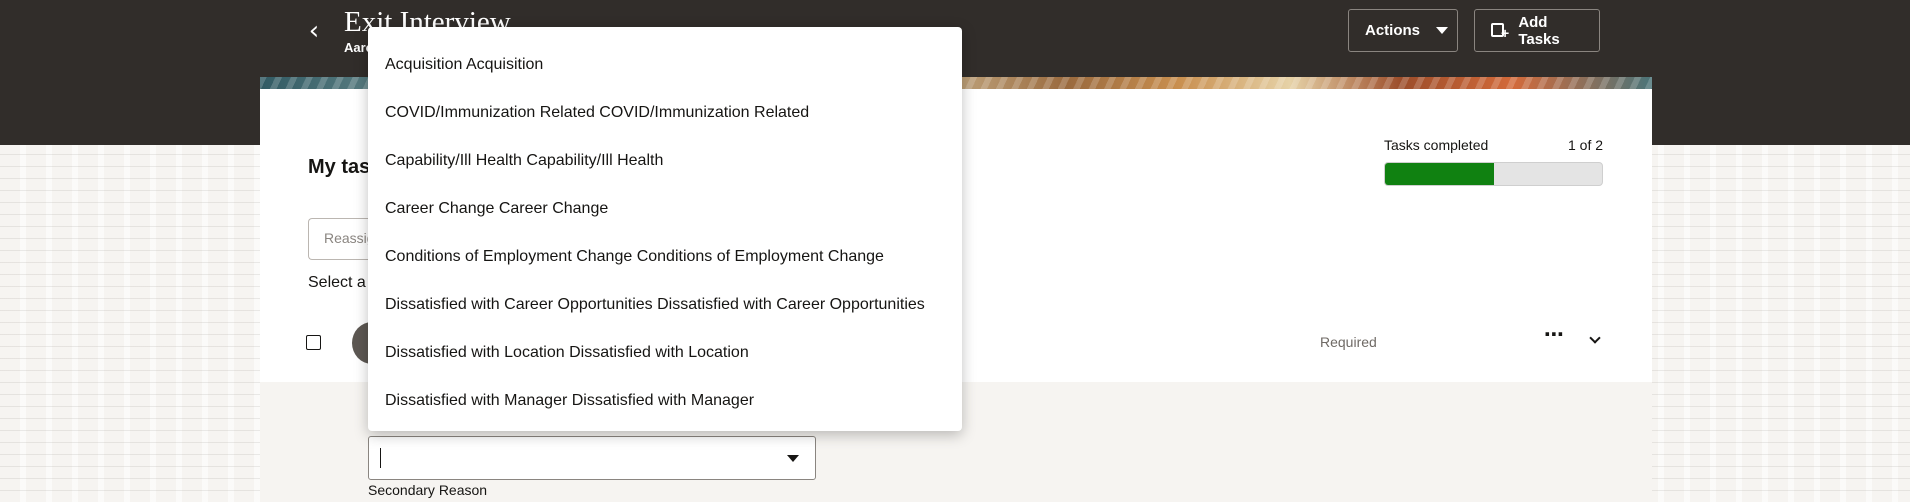 This screenshot has height=502, width=1910. Describe the element at coordinates (1439, 174) in the screenshot. I see `progress-fill` at that location.